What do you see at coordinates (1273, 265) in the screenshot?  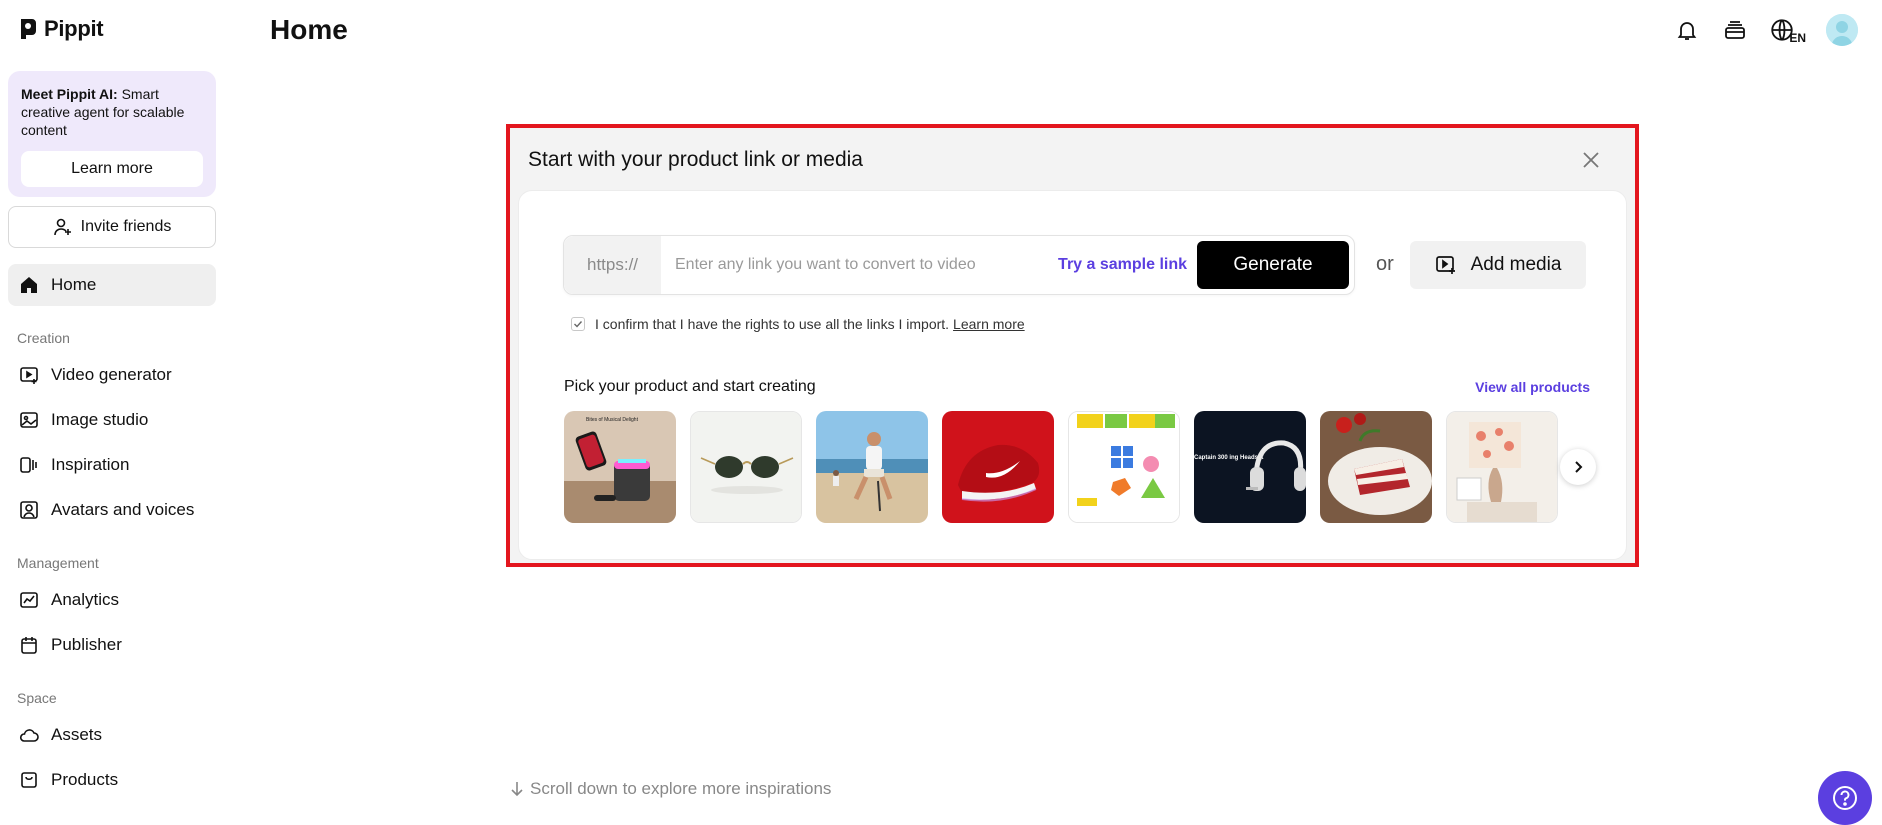 I see `generate-button: Generate` at bounding box center [1273, 265].